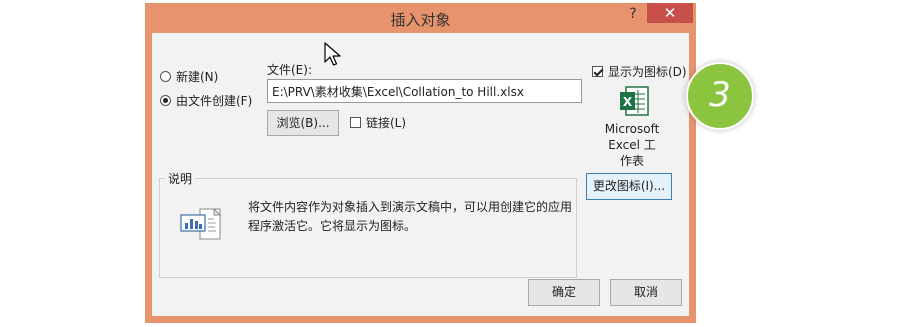 The height and width of the screenshot is (327, 900). What do you see at coordinates (633, 14) in the screenshot?
I see `help-button: ?` at bounding box center [633, 14].